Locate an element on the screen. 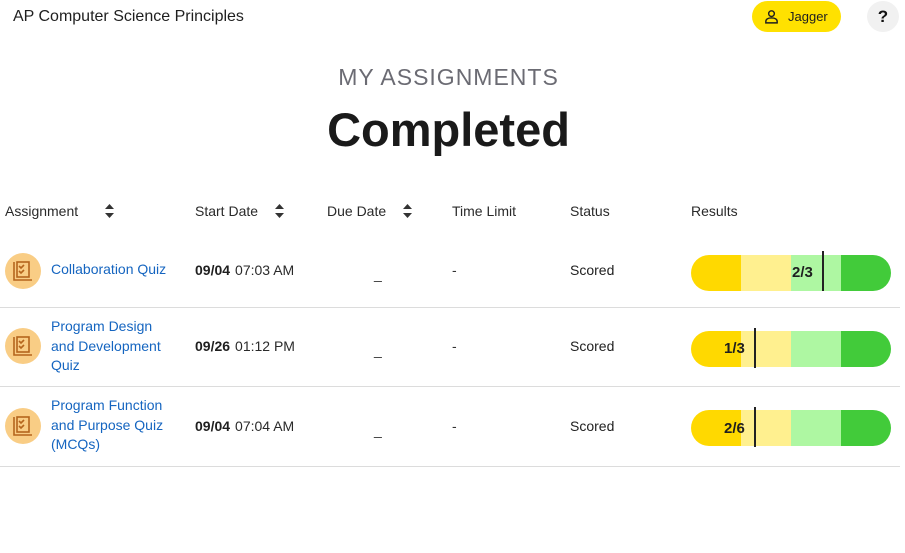 This screenshot has height=553, width=905. user-menu-button: Jagger is located at coordinates (796, 16).